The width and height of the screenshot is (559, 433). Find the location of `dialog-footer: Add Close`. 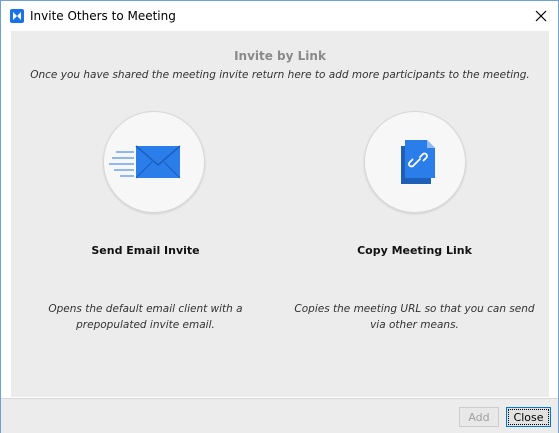

dialog-footer: Add Close is located at coordinates (279, 415).